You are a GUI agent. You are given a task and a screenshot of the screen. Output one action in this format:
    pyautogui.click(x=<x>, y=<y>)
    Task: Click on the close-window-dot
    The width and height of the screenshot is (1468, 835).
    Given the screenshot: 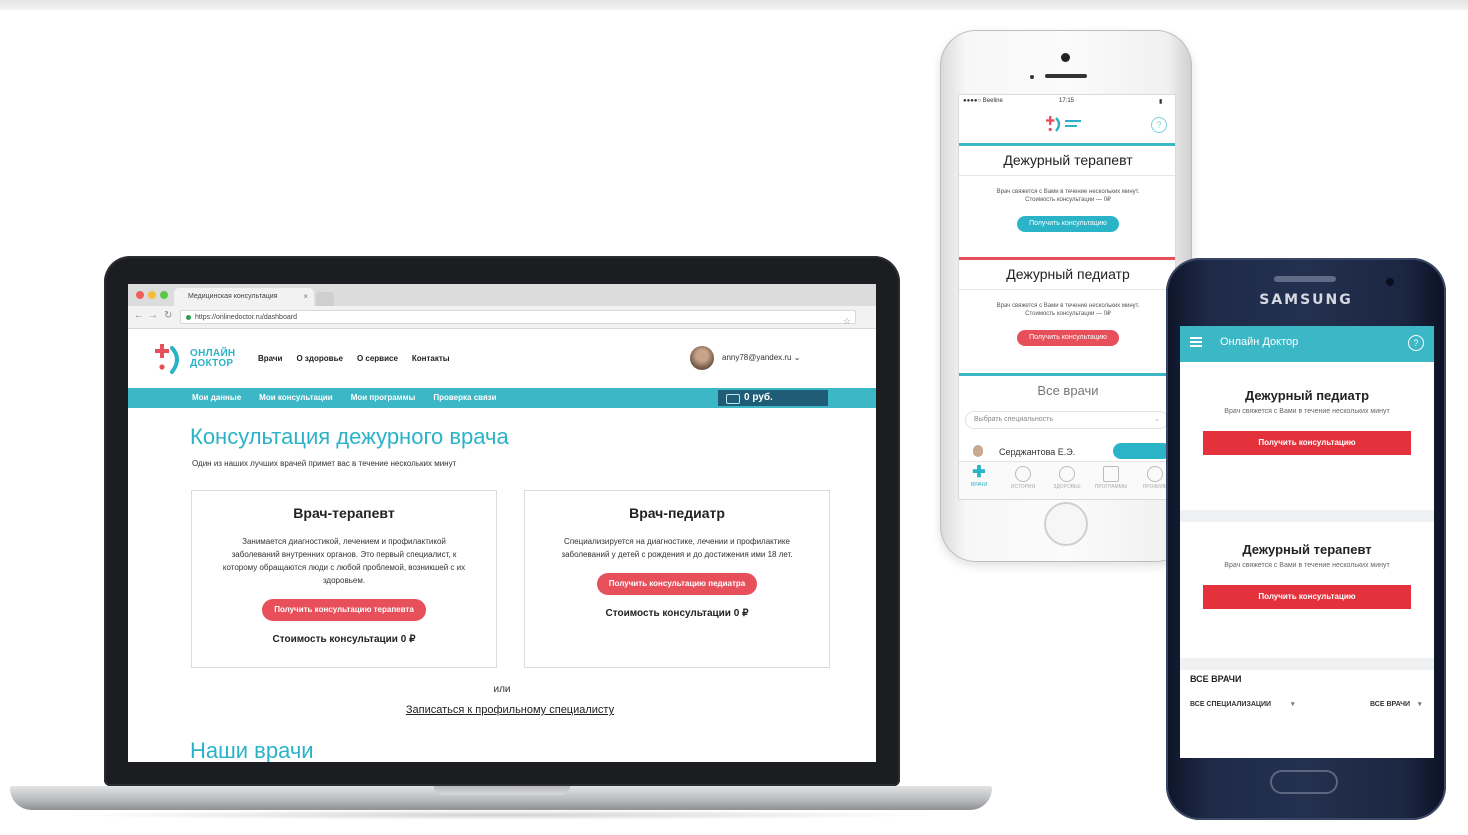 What is the action you would take?
    pyautogui.click(x=140, y=295)
    